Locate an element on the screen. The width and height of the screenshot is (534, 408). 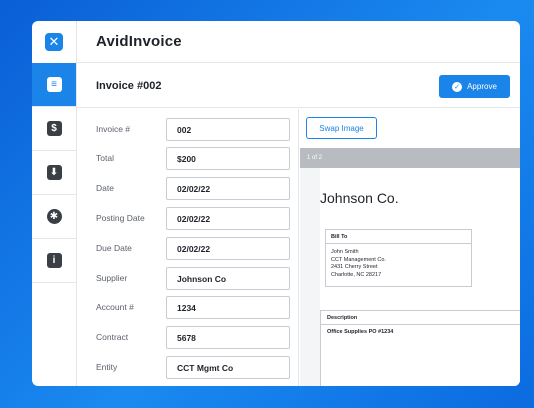
swap-image-button: Swap Image is located at coordinates (341, 128).